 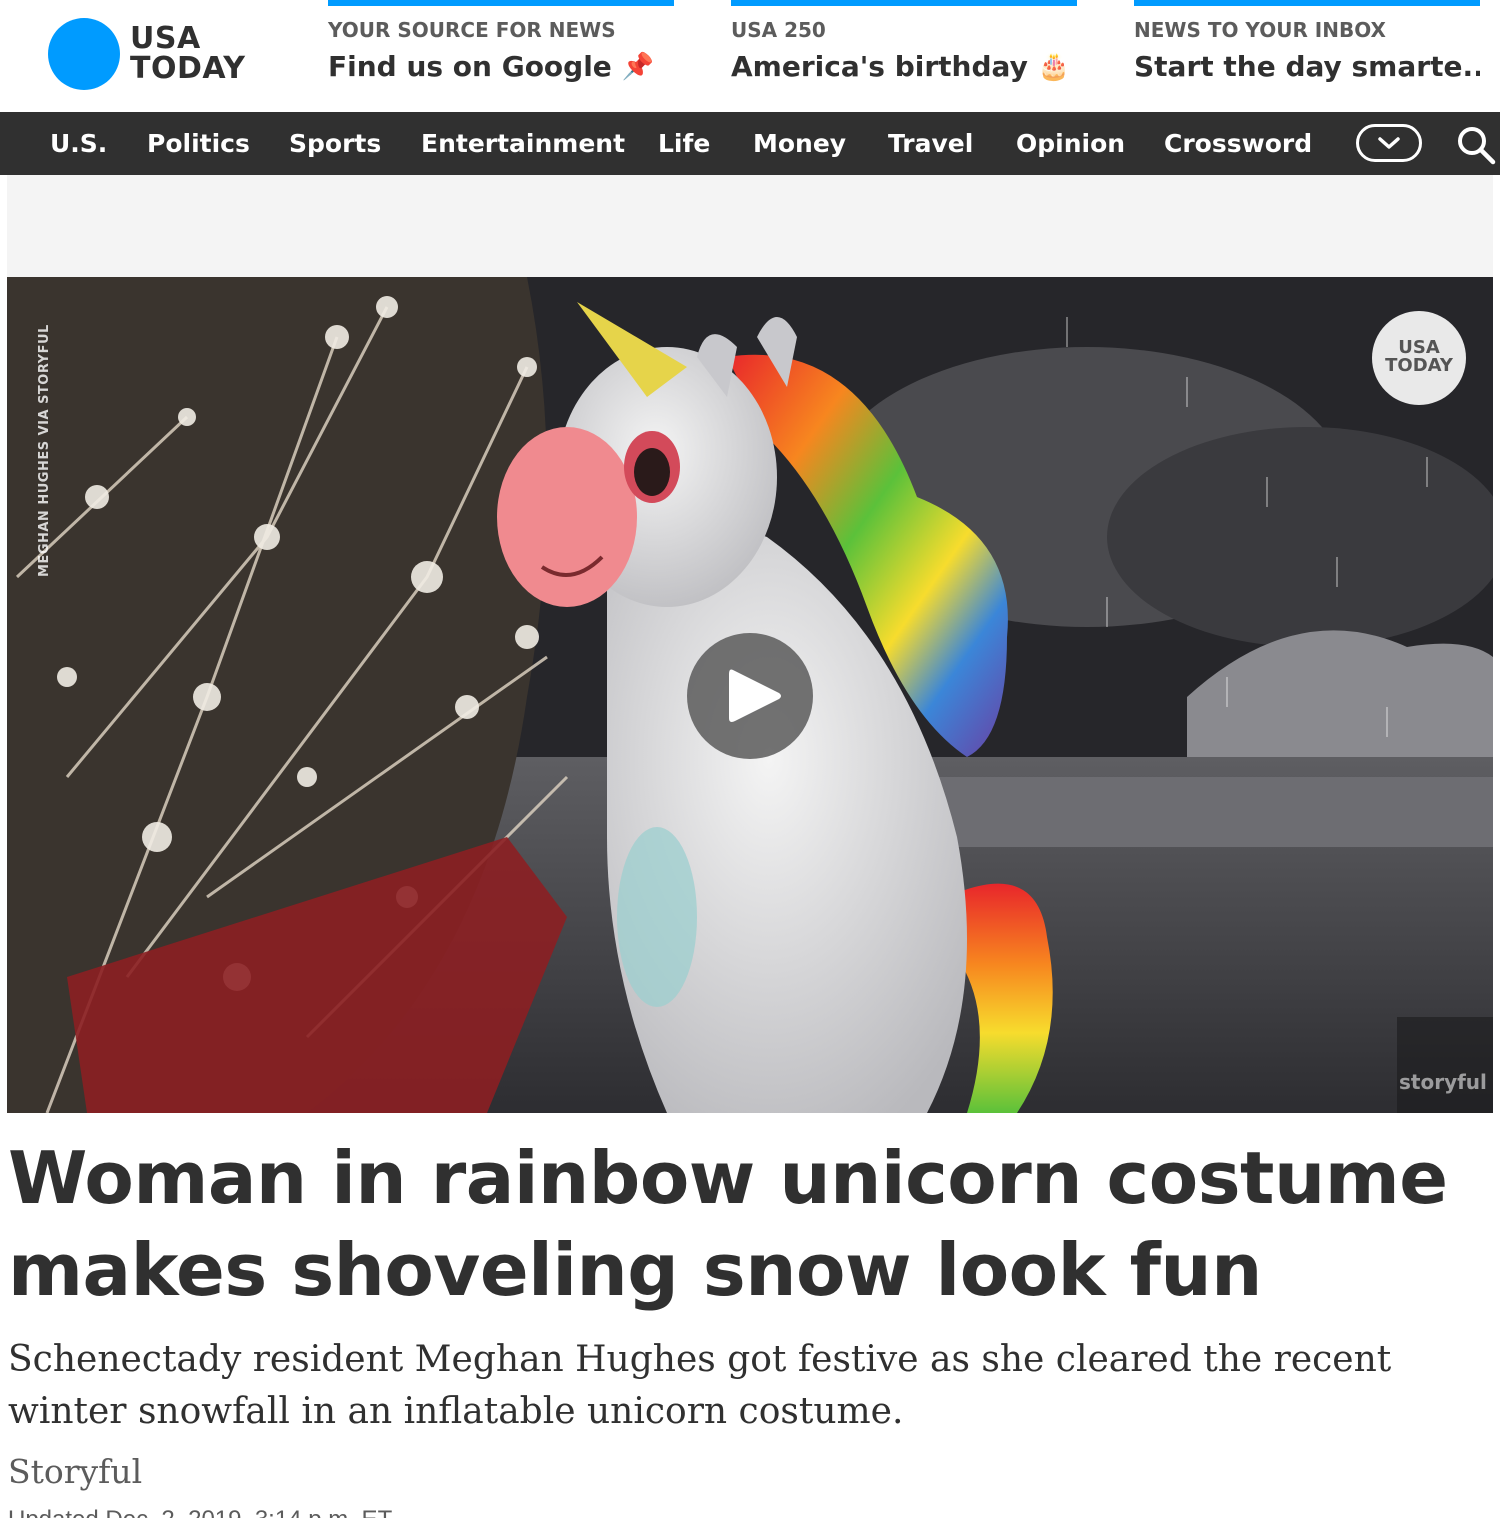 I want to click on promo-title-text: Find us on Google, so click(x=470, y=66).